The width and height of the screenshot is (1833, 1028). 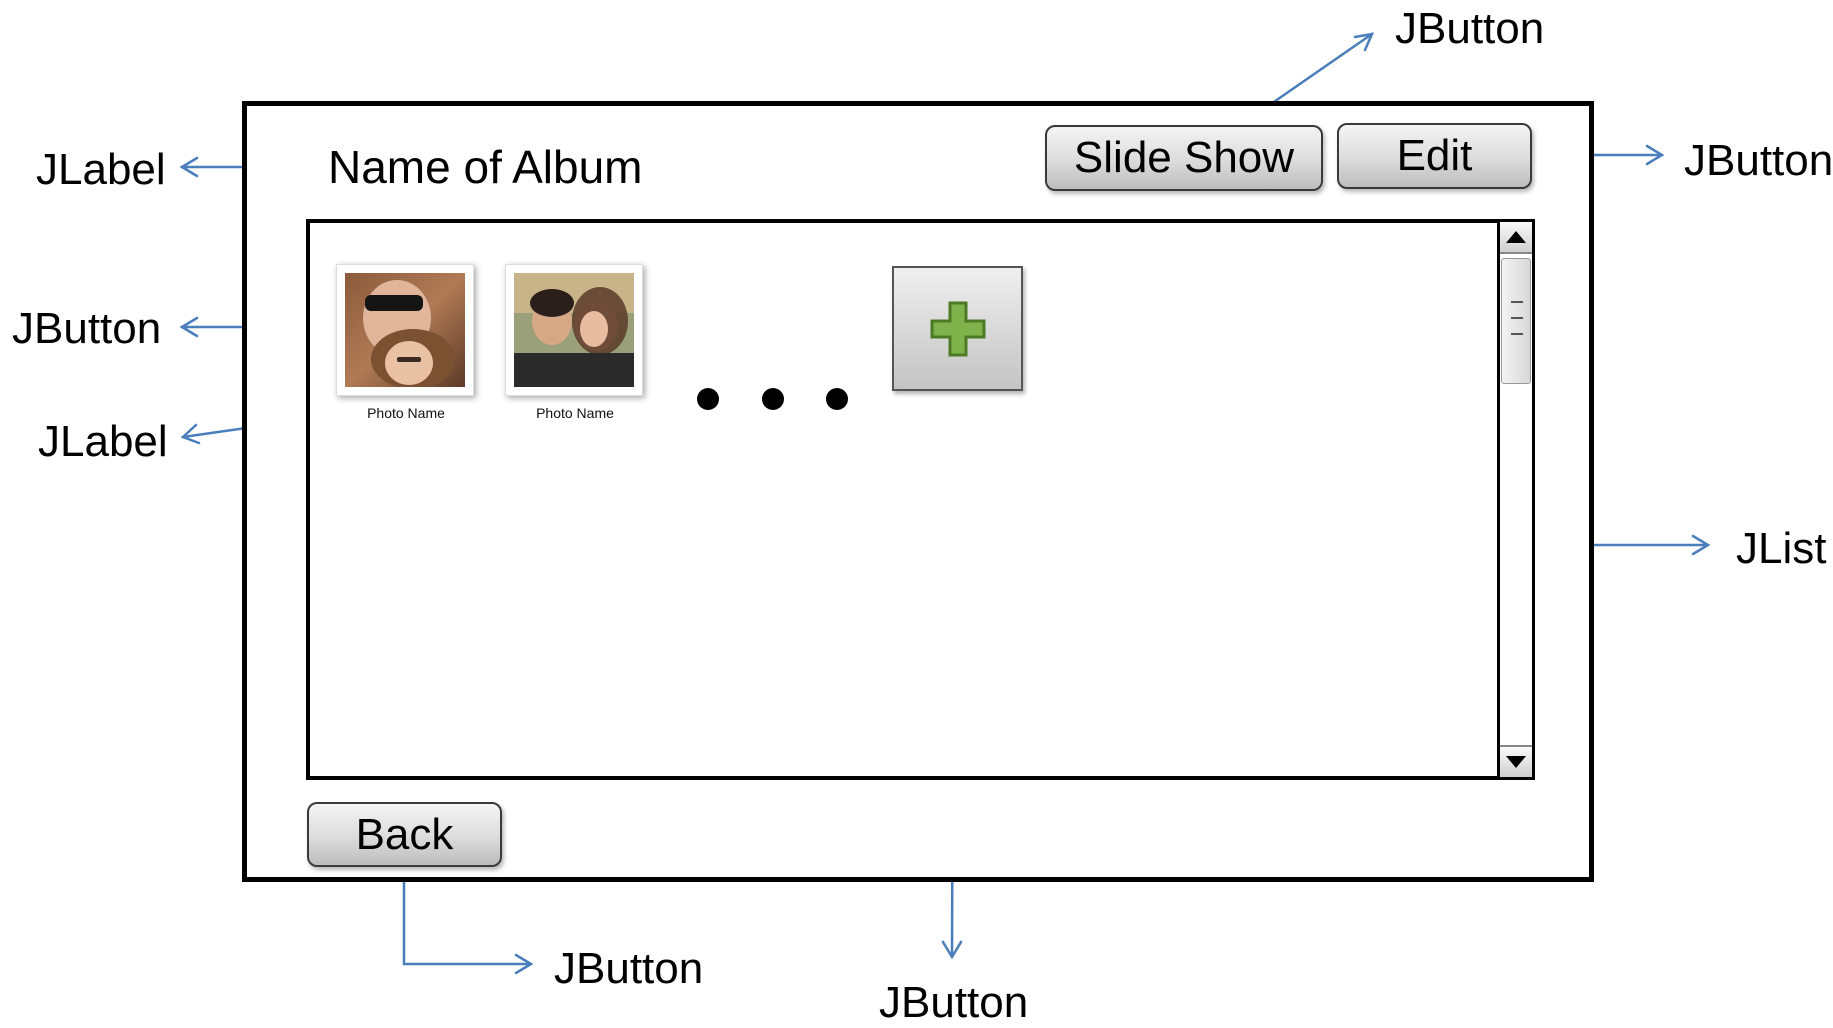 I want to click on arrowhead-title, so click(x=189, y=167).